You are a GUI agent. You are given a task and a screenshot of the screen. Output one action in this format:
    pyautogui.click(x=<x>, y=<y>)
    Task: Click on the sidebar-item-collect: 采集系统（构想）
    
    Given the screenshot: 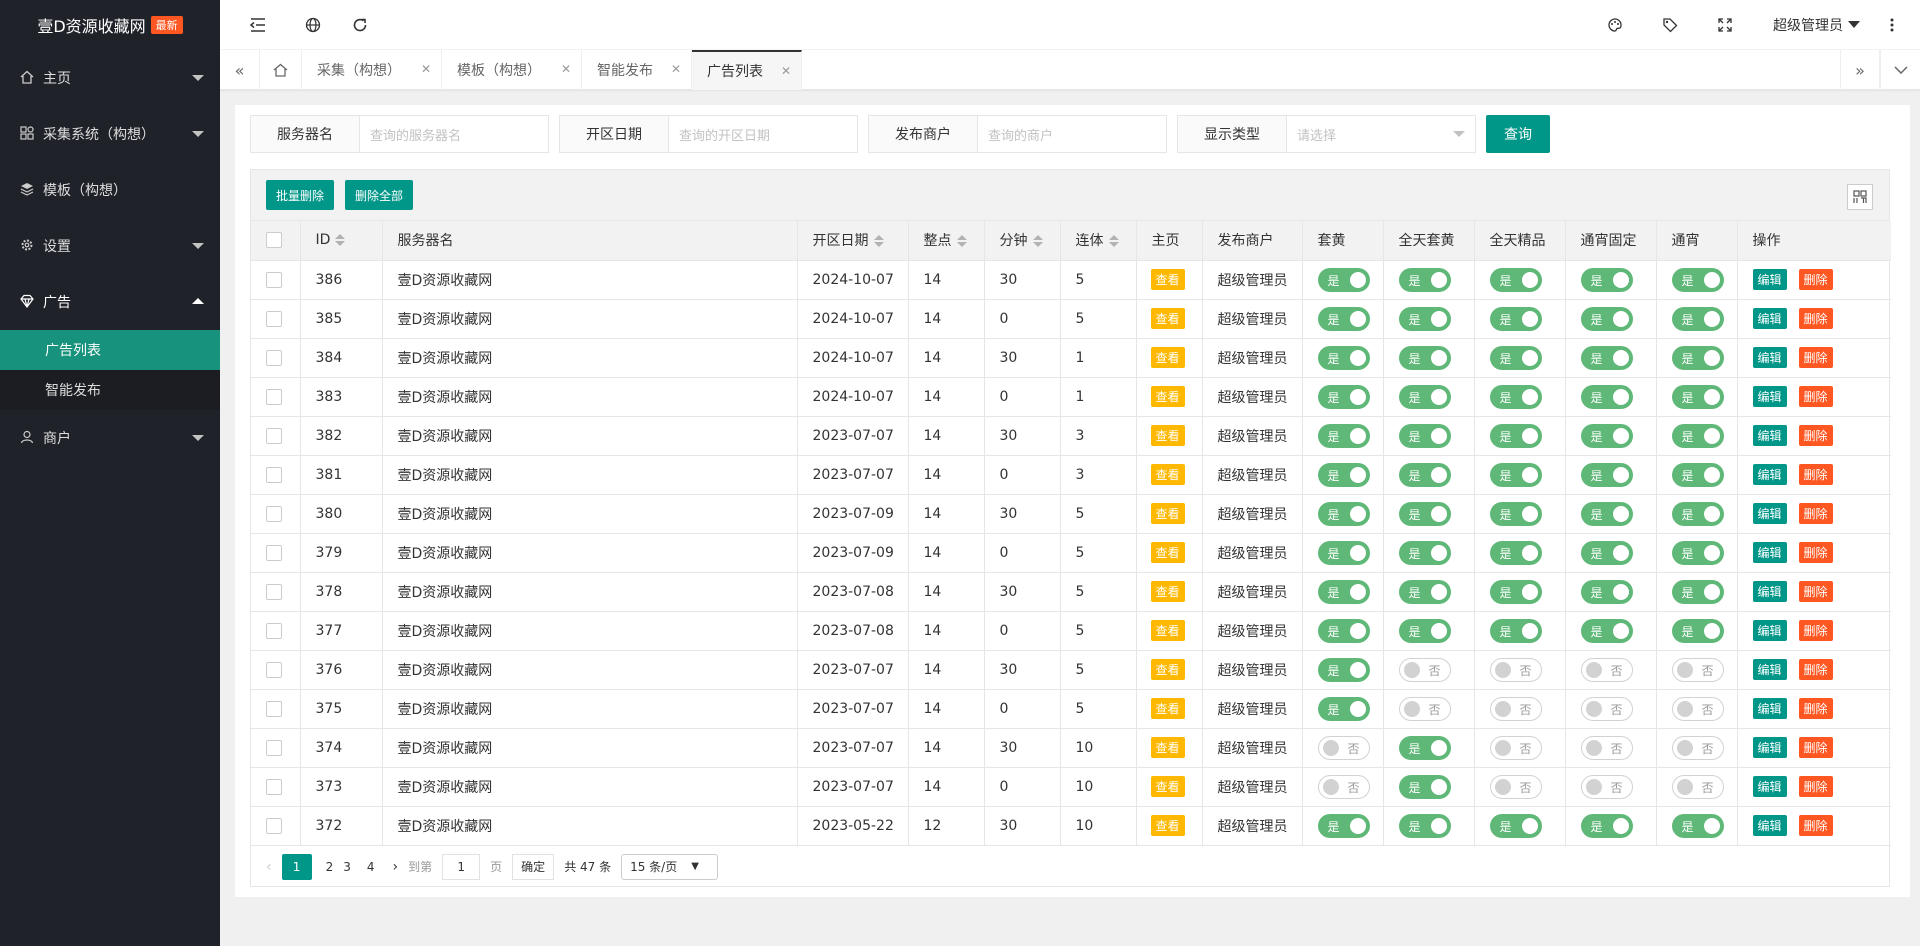 What is the action you would take?
    pyautogui.click(x=110, y=134)
    